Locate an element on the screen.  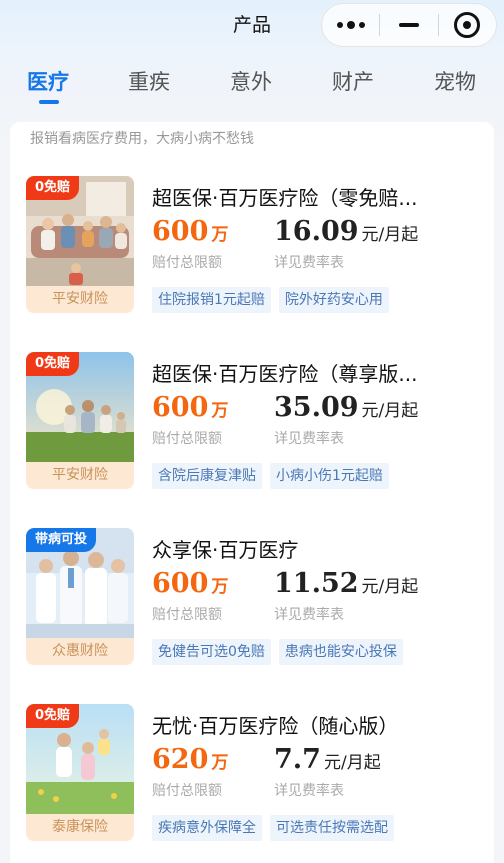
price-value: 7.7 is located at coordinates (297, 759).